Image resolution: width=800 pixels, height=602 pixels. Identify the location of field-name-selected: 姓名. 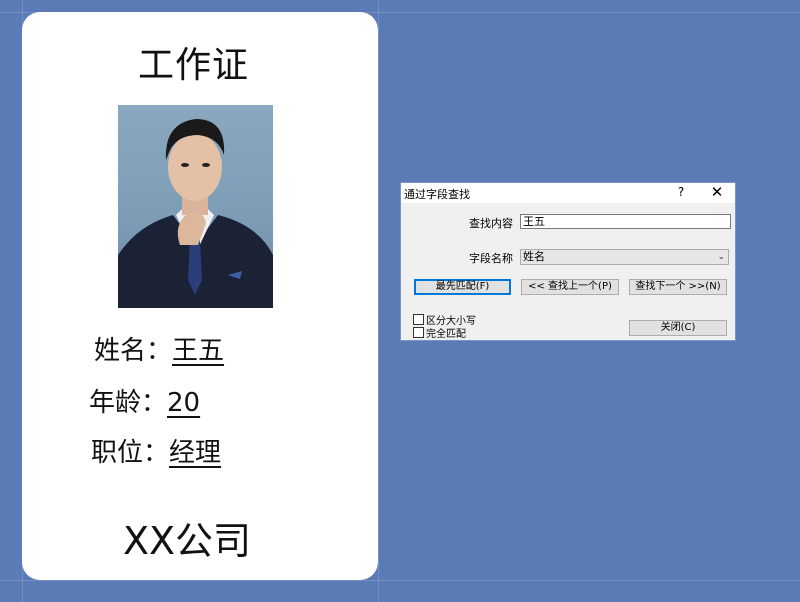
(534, 256).